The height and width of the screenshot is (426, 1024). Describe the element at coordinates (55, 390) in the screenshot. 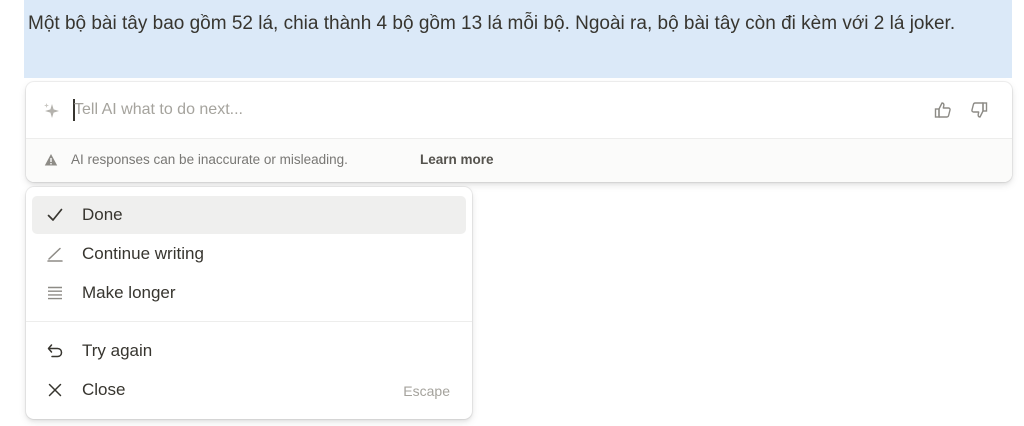

I see `close-icon` at that location.